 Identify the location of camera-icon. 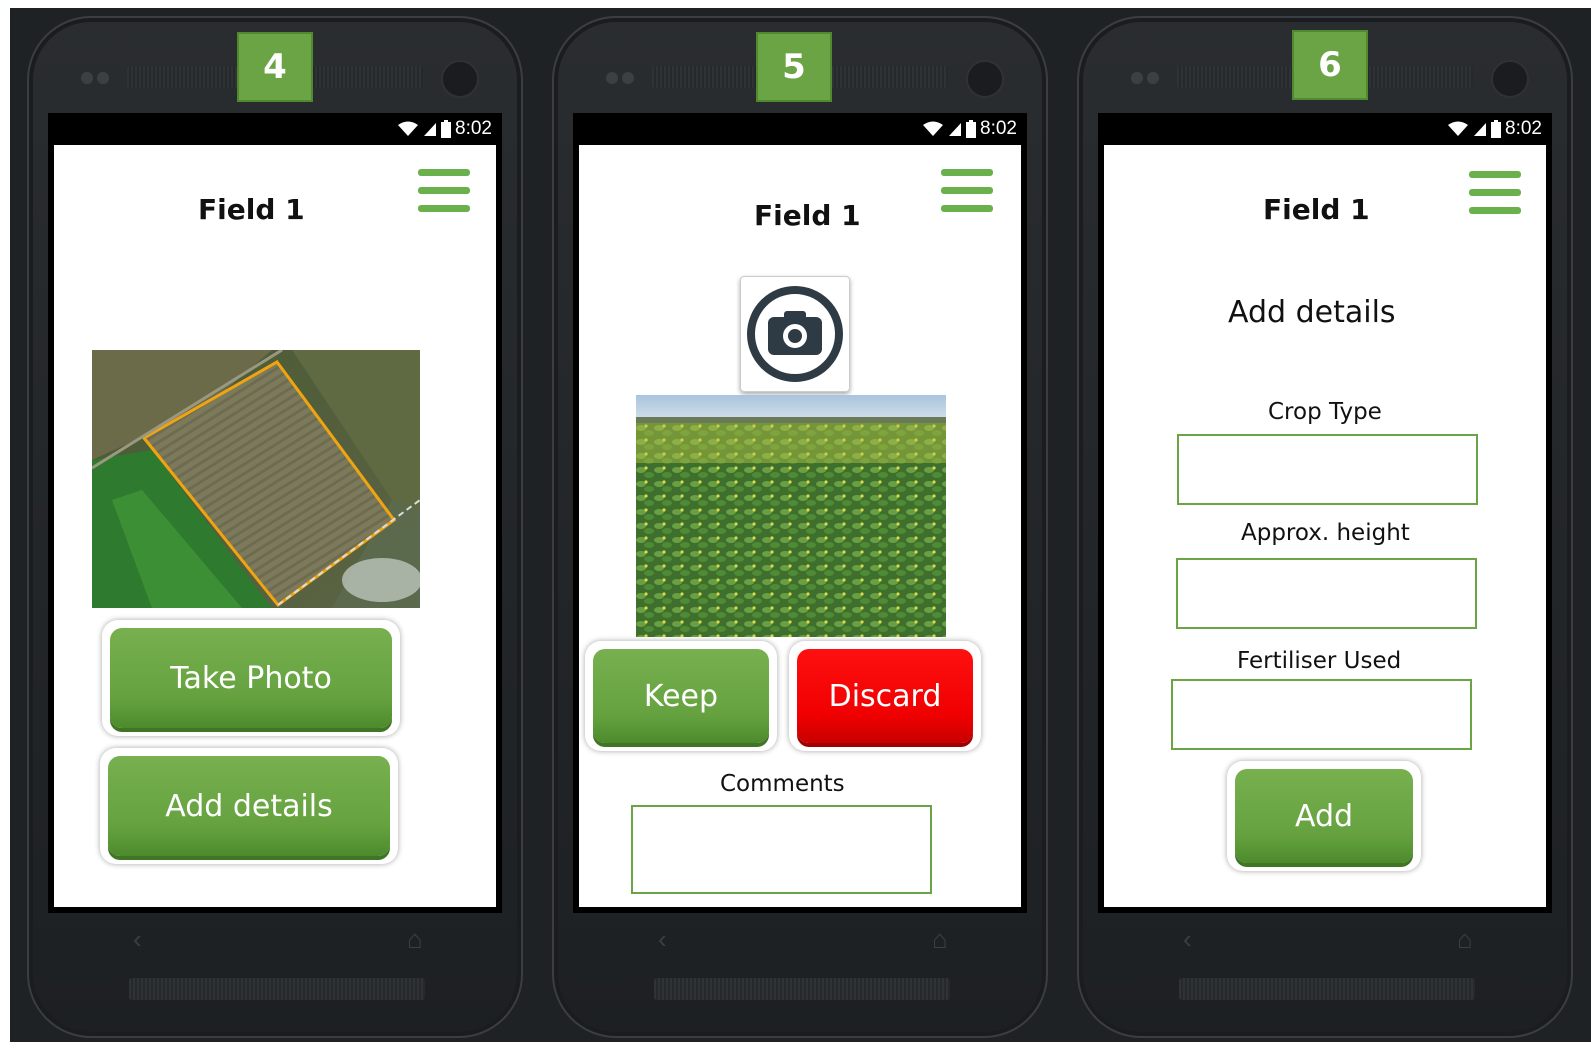
(795, 334).